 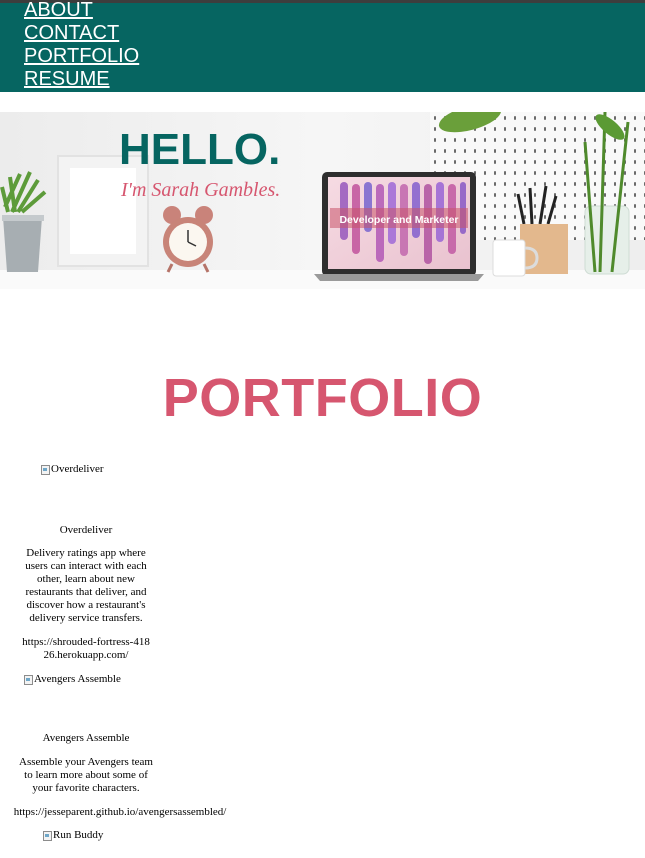 What do you see at coordinates (86, 738) in the screenshot?
I see `project-title: Avengers Assemble` at bounding box center [86, 738].